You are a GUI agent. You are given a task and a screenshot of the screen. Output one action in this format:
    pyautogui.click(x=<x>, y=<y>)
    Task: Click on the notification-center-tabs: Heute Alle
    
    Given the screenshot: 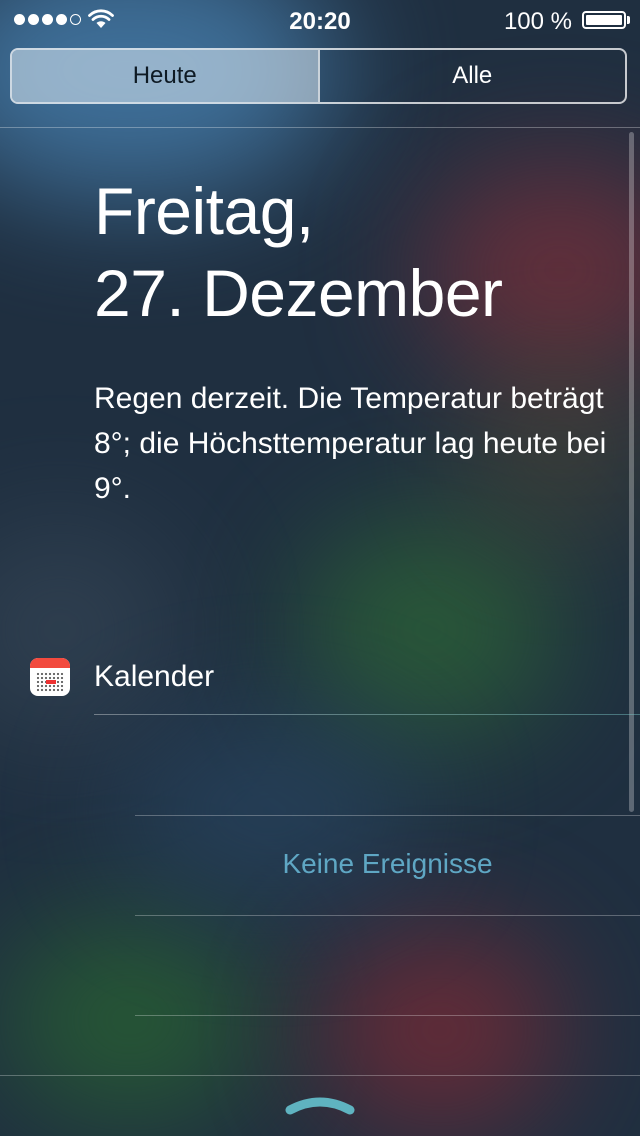 What is the action you would take?
    pyautogui.click(x=318, y=76)
    